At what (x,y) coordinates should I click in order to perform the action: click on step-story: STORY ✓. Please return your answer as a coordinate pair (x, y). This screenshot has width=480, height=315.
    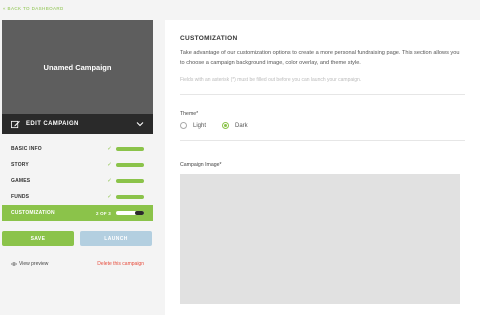
    Looking at the image, I should click on (77, 165).